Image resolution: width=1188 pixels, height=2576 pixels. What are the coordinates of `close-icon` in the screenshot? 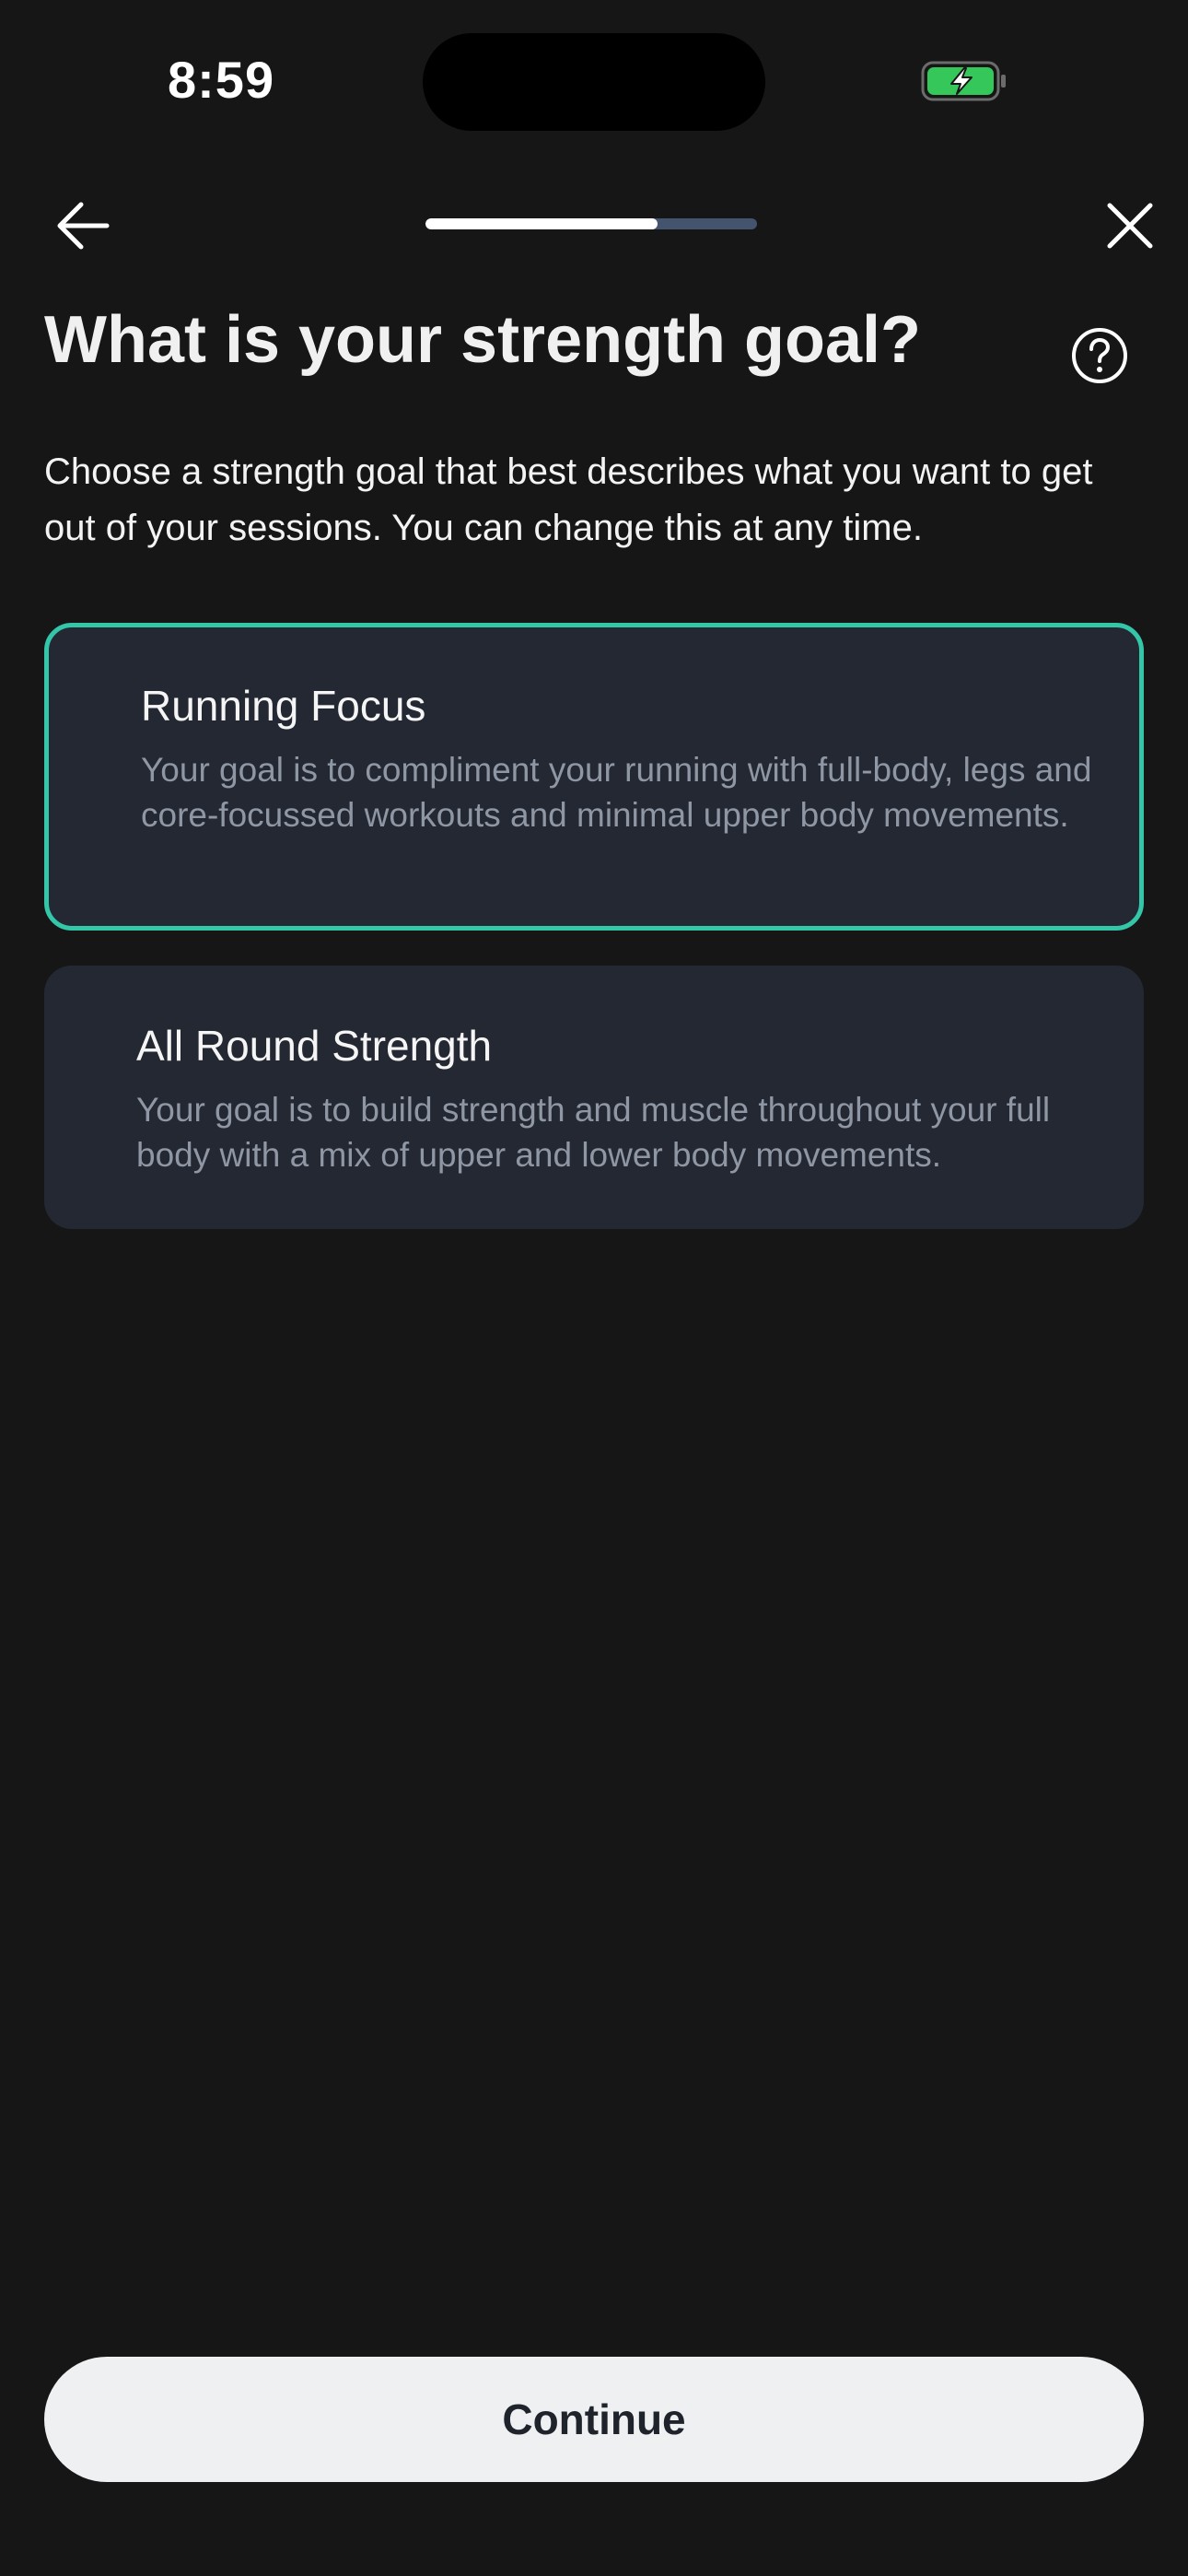 It's located at (1130, 226).